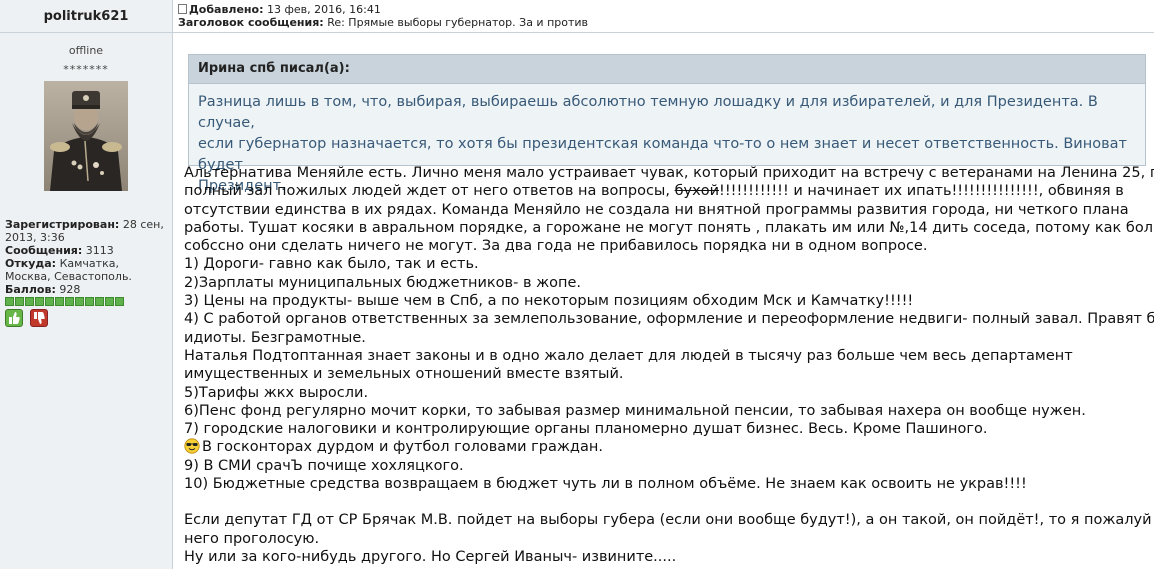 The width and height of the screenshot is (1154, 569). Describe the element at coordinates (62, 224) in the screenshot. I see `registered-label: Зарегистрирован:` at that location.